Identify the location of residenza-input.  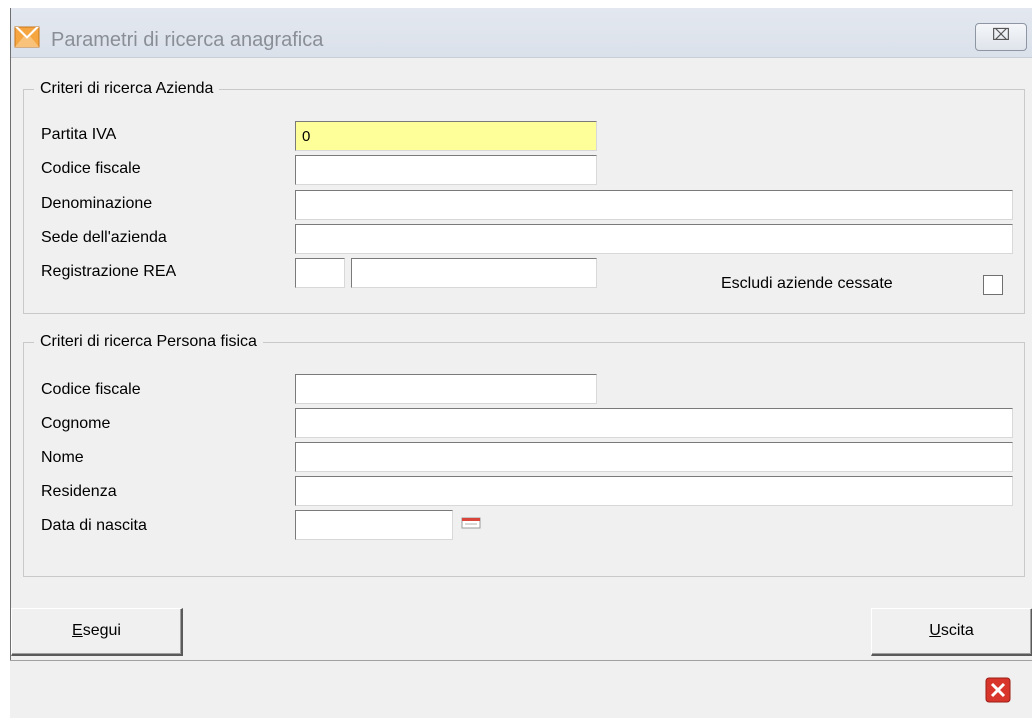
(654, 491).